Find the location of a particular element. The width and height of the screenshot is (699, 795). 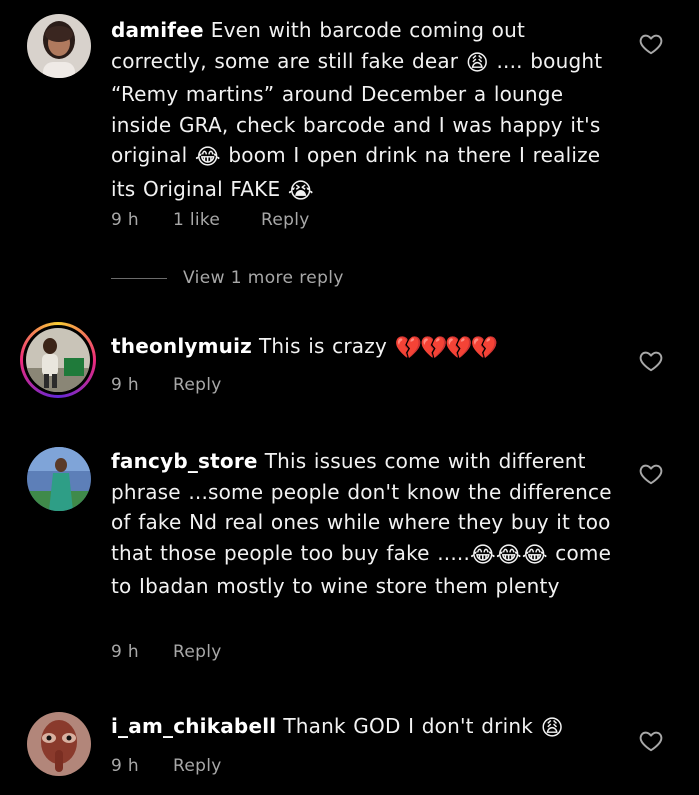

comment-body: Thank GOD I don't drink is located at coordinates (412, 726).